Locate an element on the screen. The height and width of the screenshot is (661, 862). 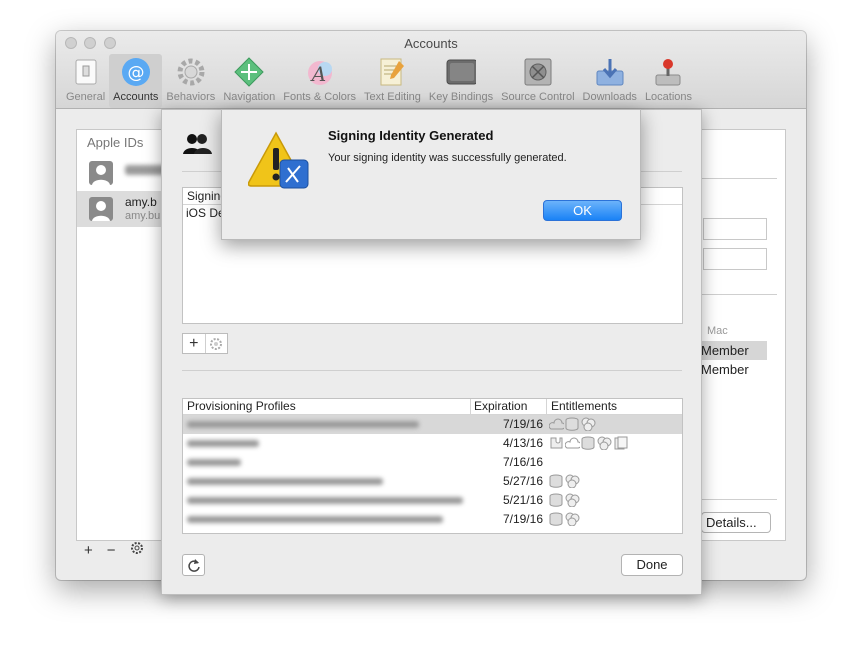
navigation-icon is located at coordinates (249, 72).